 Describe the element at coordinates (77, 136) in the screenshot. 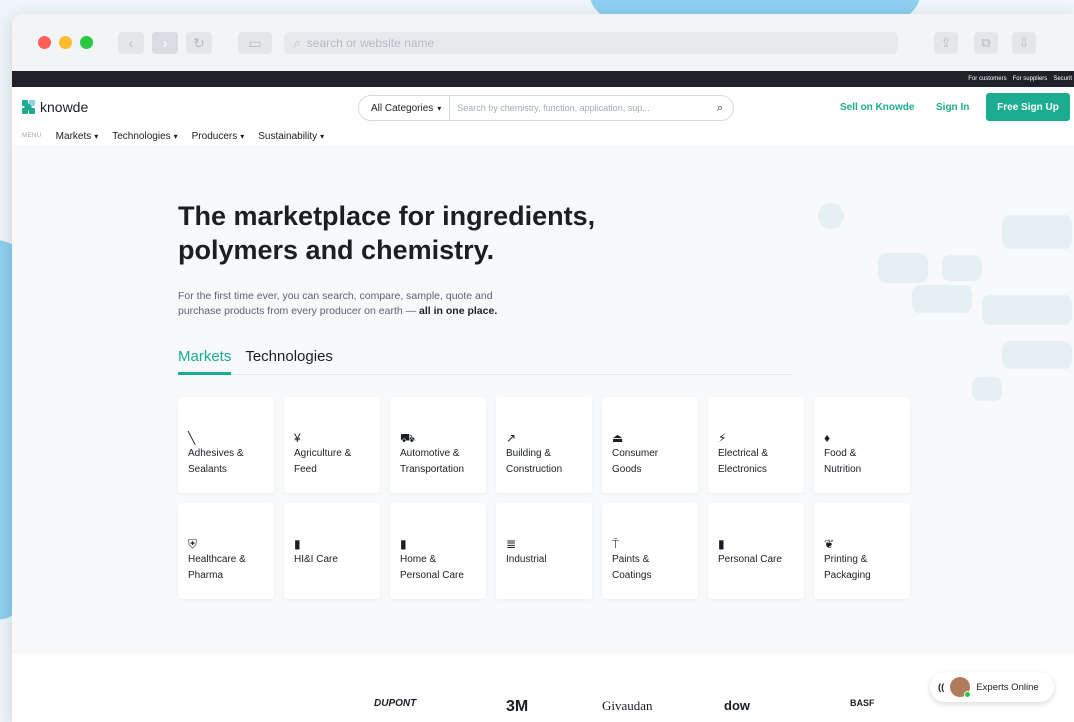

I see `nav-item-markets: Markets ▾` at that location.